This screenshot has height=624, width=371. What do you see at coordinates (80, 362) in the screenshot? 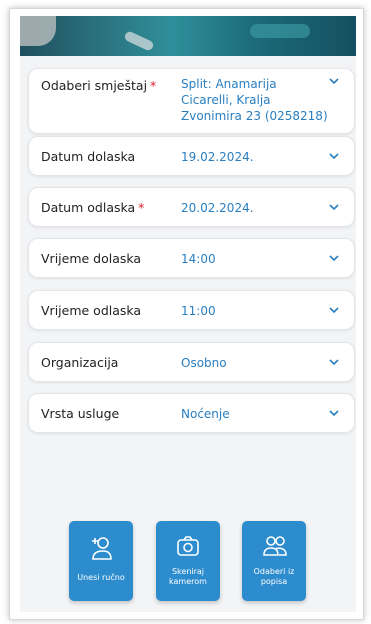
I see `field-label: Organizacija` at bounding box center [80, 362].